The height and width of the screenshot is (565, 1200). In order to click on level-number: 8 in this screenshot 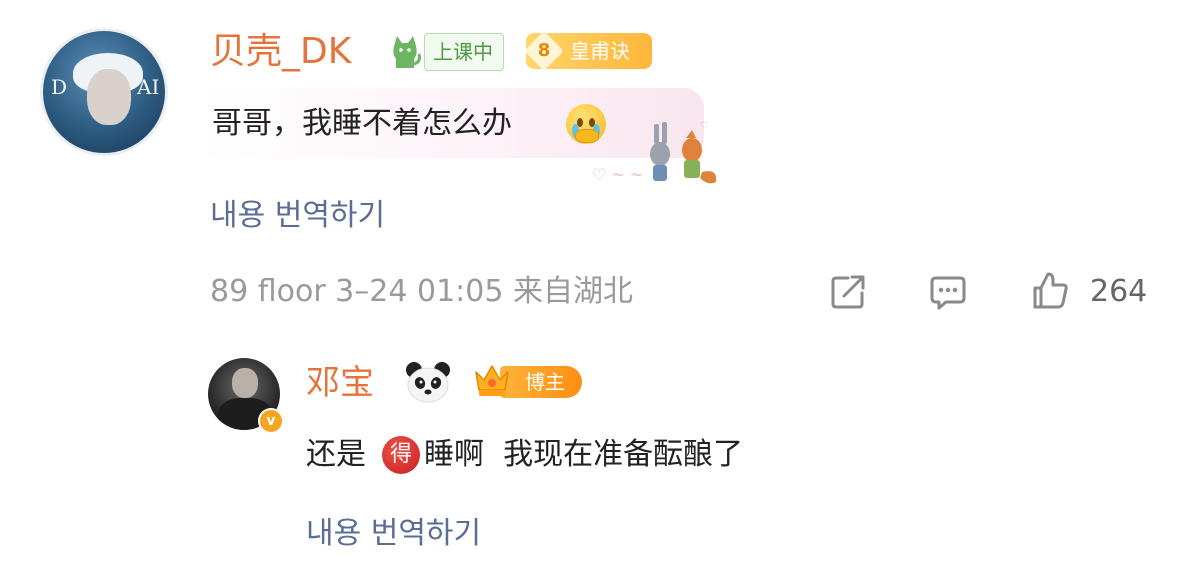, I will do `click(544, 50)`.